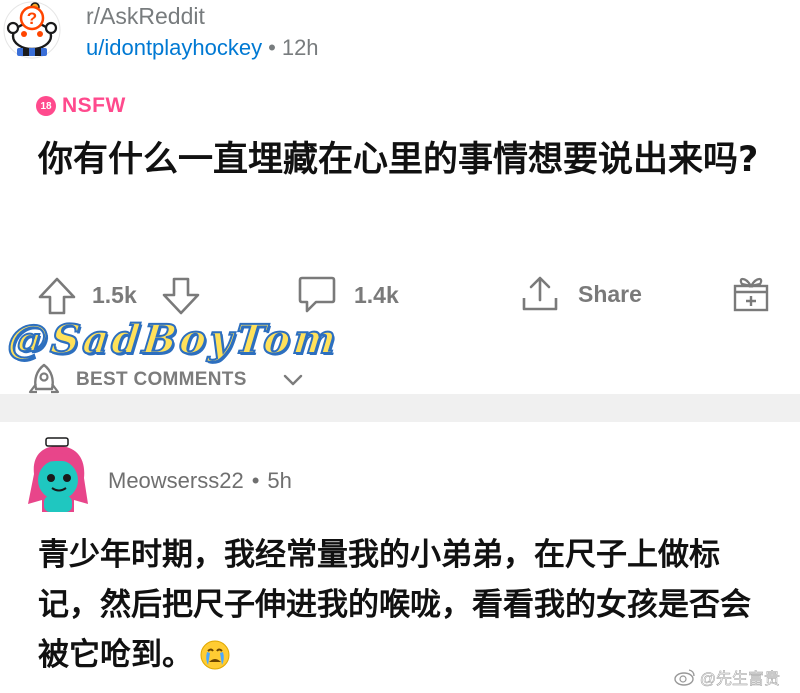 This screenshot has width=800, height=693. I want to click on weibo-source-watermark: @先生富贵, so click(727, 677).